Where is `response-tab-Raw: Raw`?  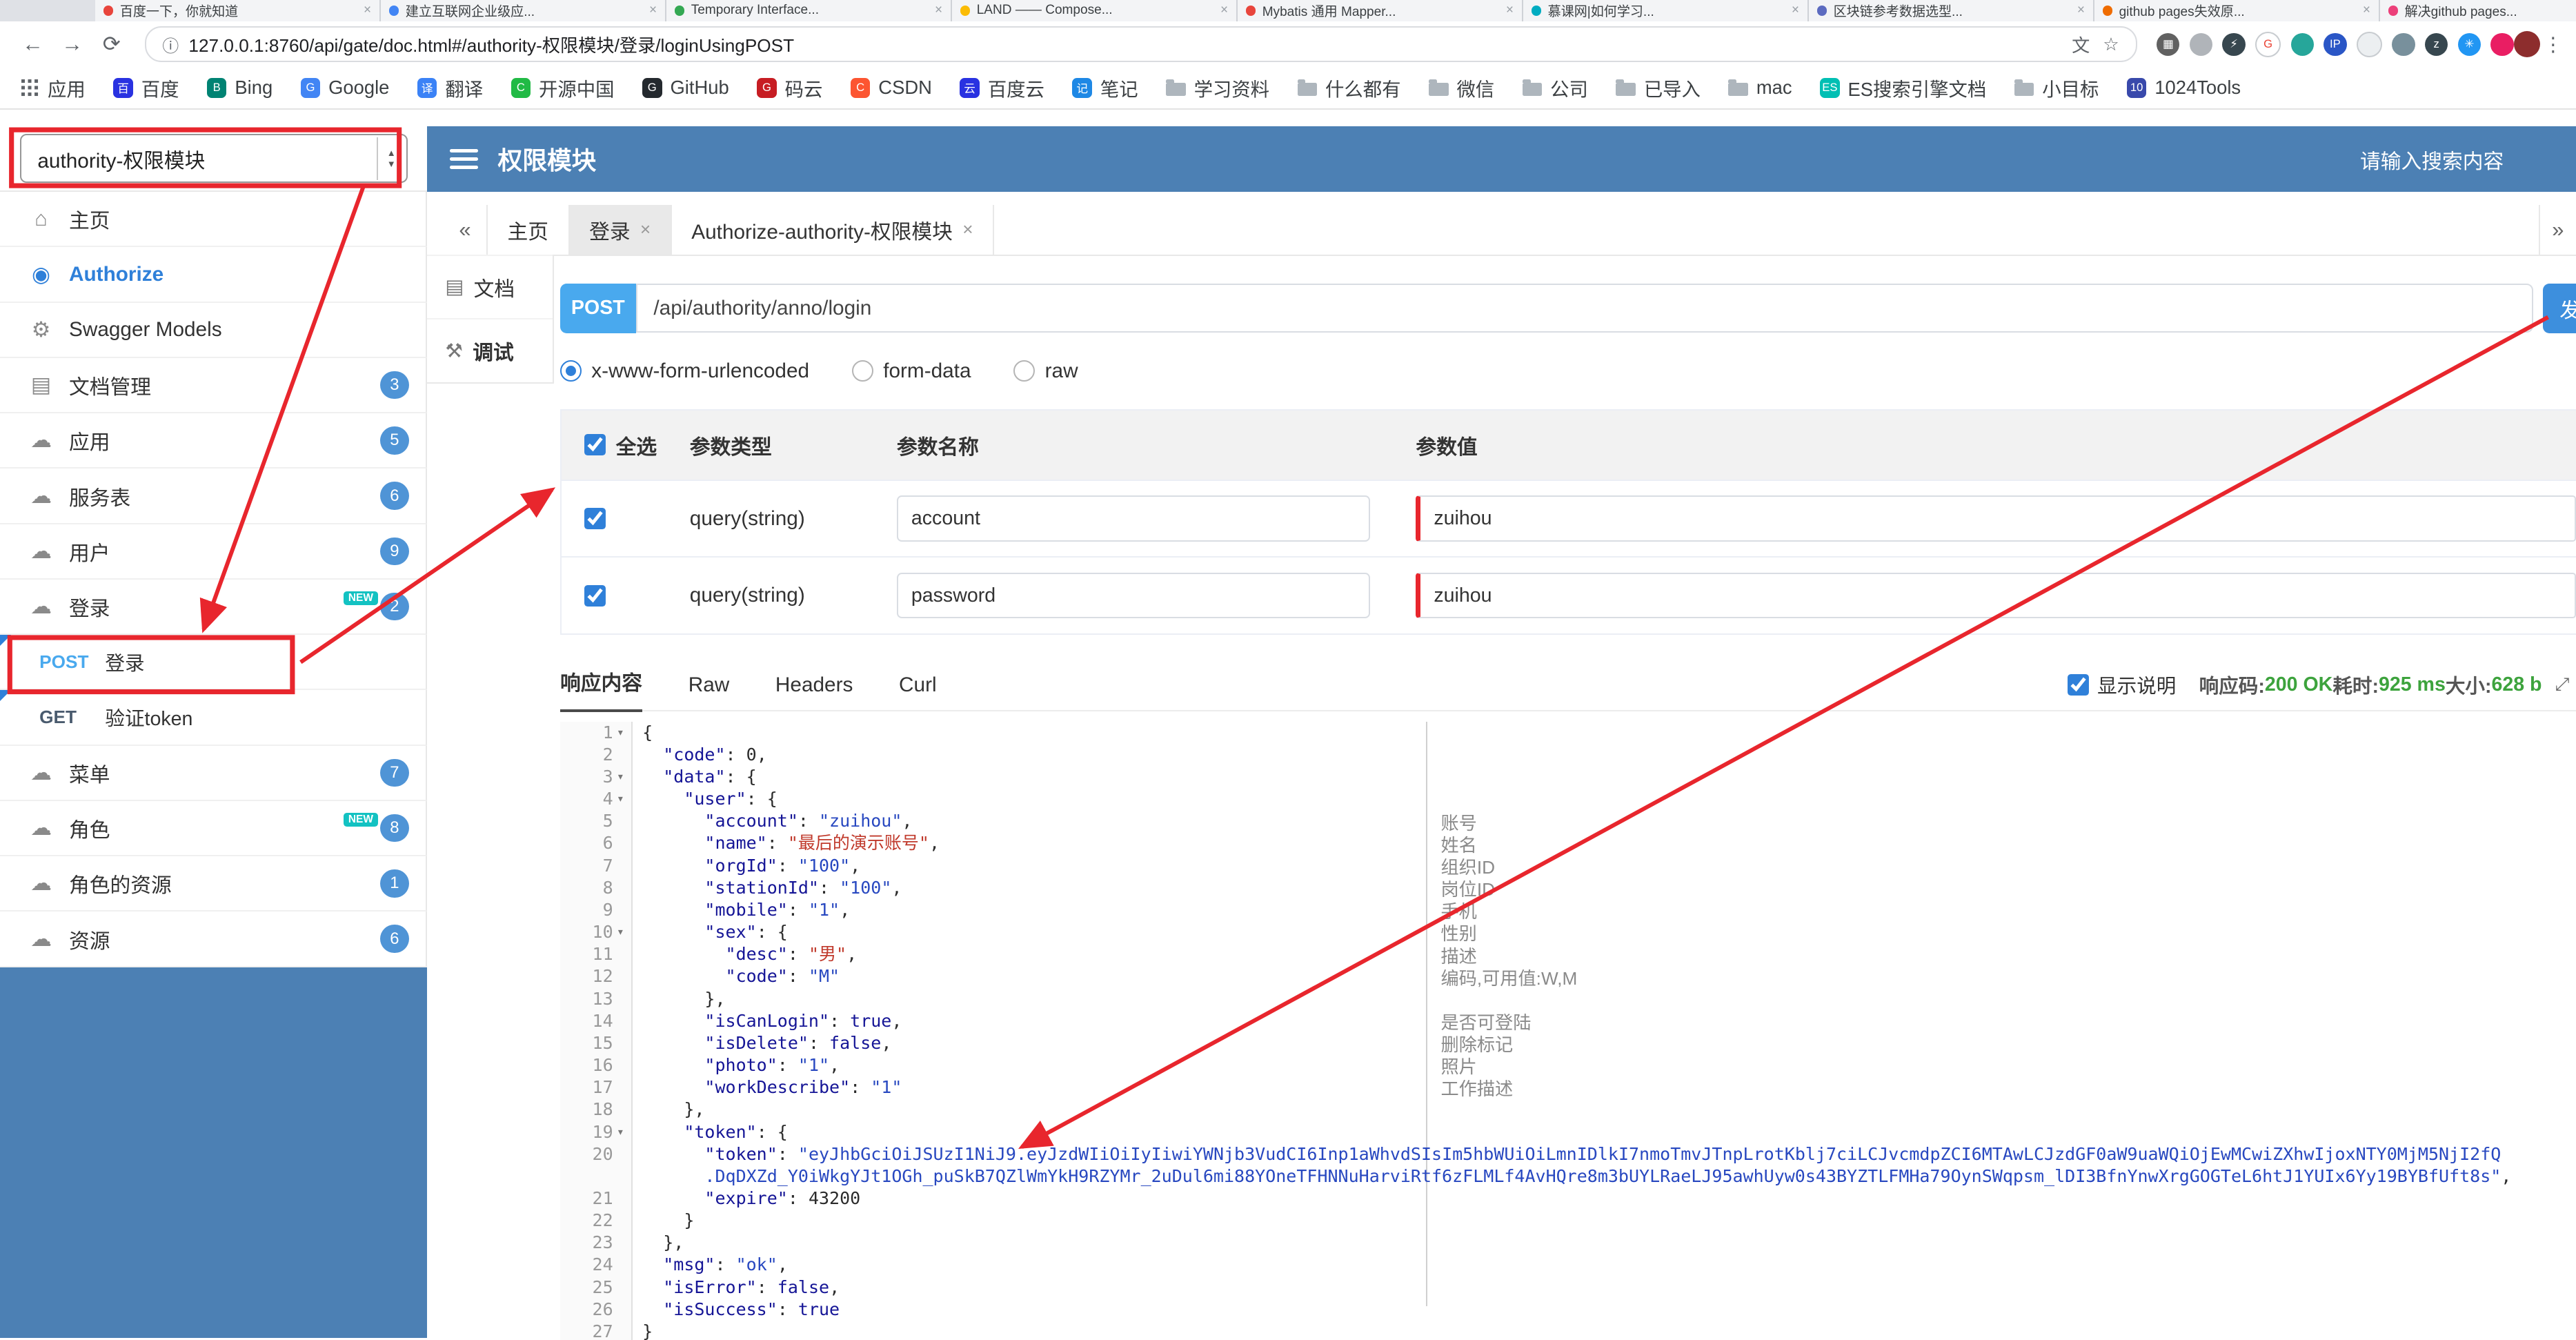
response-tab-Raw: Raw is located at coordinates (709, 691).